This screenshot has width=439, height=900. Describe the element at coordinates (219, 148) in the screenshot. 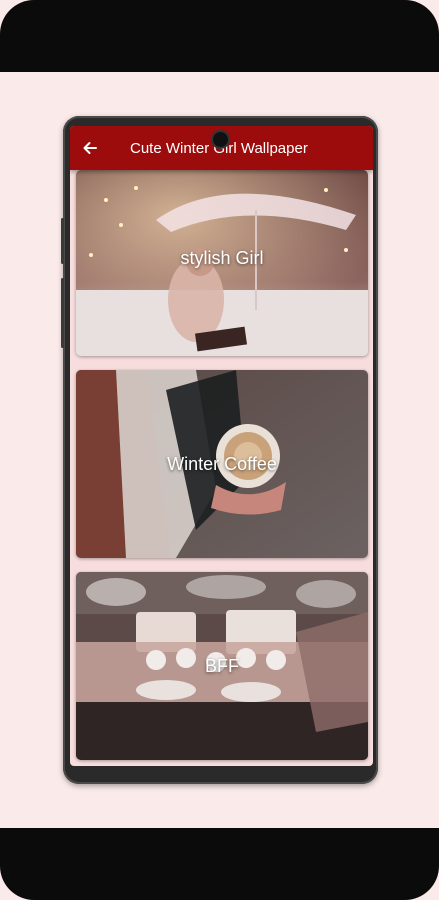

I see `app-title: Cute Winter Girl Wallpaper` at that location.